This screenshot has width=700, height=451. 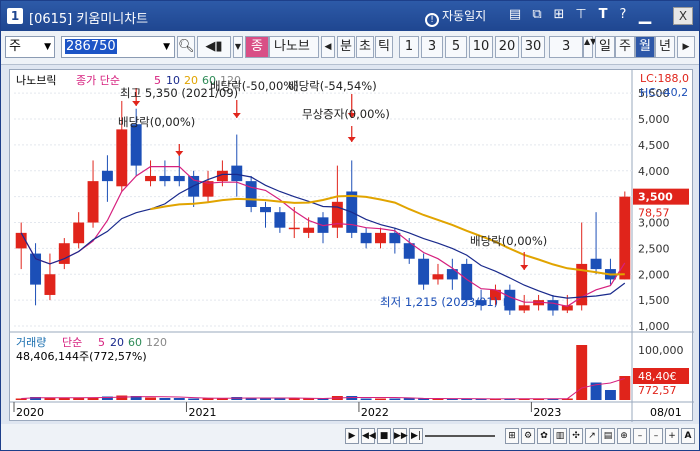 What do you see at coordinates (30, 47) in the screenshot?
I see `market-select: 주 ▼` at bounding box center [30, 47].